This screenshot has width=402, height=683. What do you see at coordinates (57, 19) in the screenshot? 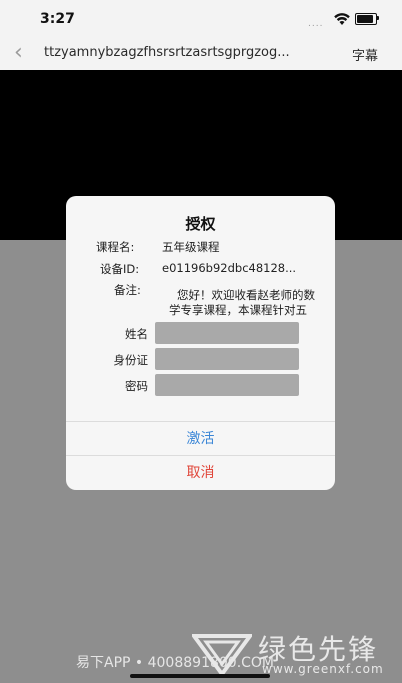
I see `status-time: 3:27` at bounding box center [57, 19].